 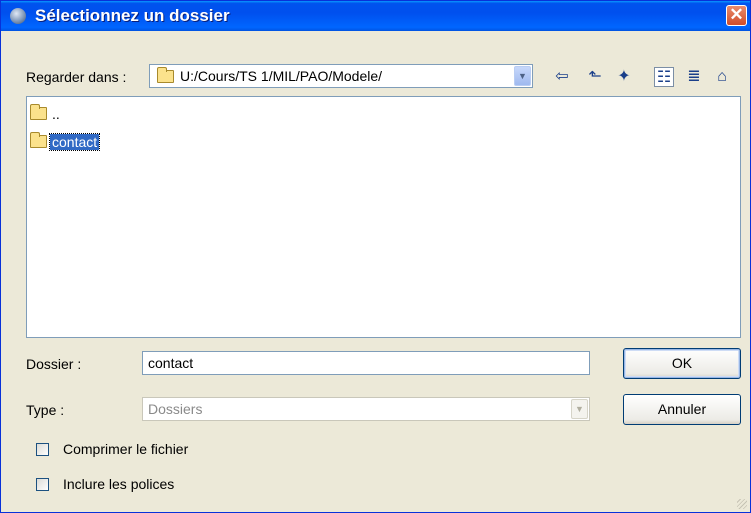 What do you see at coordinates (45, 410) in the screenshot?
I see `type-label: Type :` at bounding box center [45, 410].